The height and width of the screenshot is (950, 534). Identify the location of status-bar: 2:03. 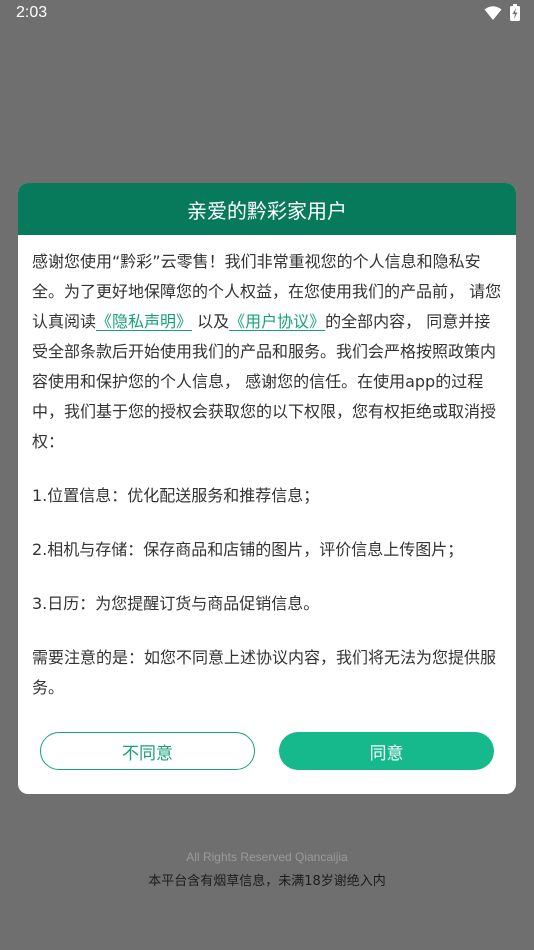
(267, 14).